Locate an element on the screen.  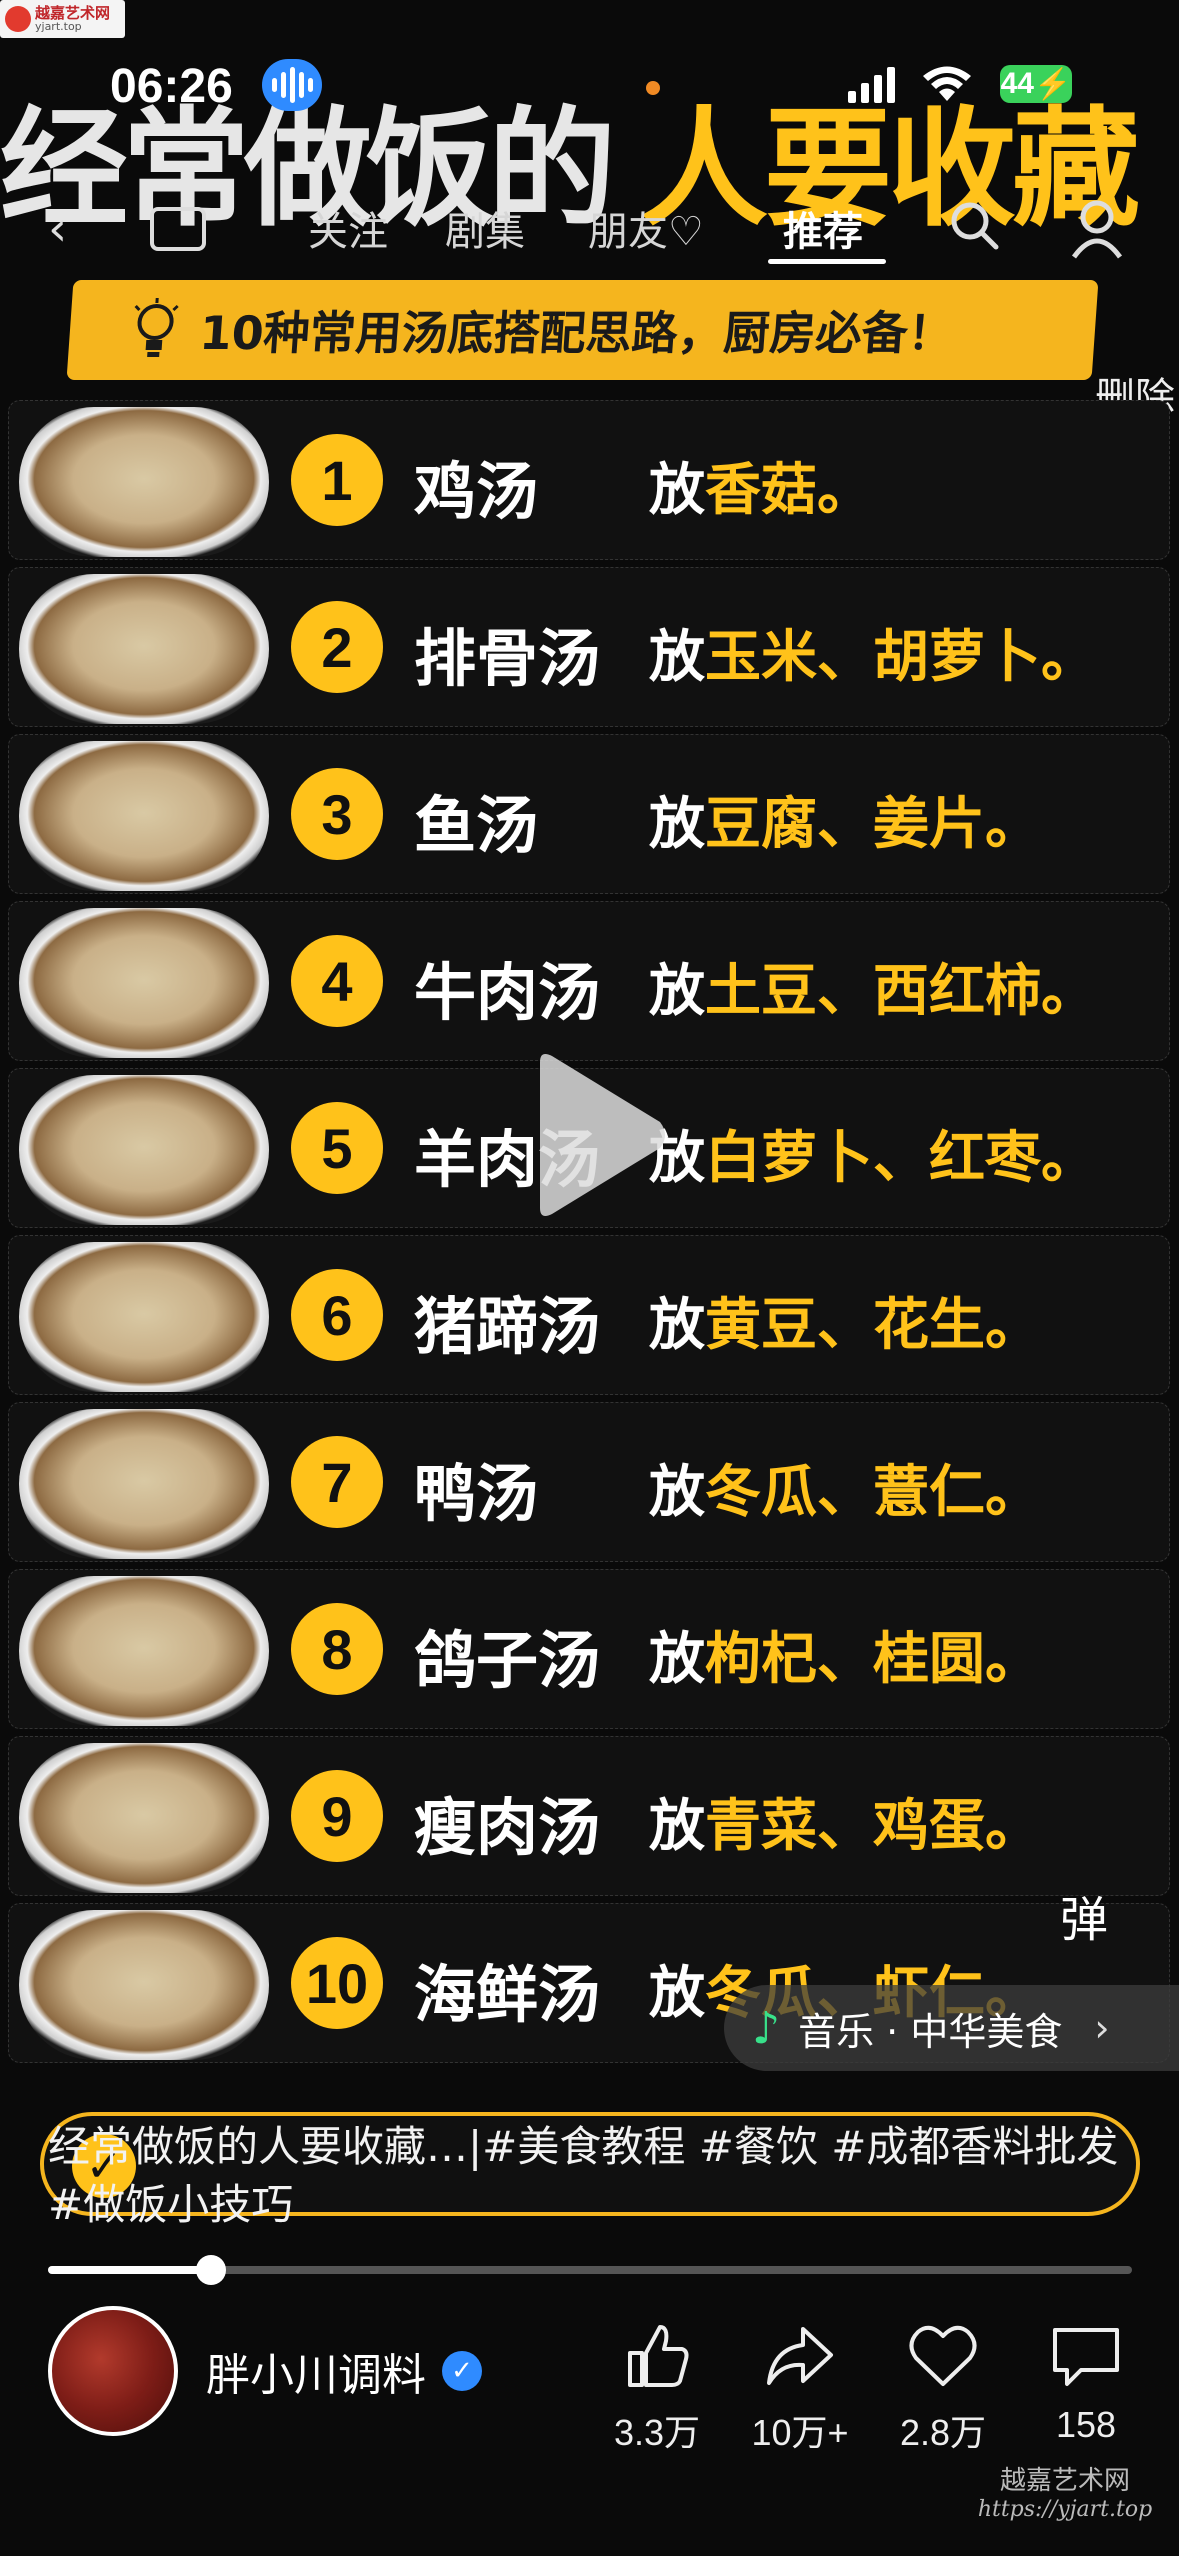
chevron-right-icon: › is located at coordinates (1102, 2028).